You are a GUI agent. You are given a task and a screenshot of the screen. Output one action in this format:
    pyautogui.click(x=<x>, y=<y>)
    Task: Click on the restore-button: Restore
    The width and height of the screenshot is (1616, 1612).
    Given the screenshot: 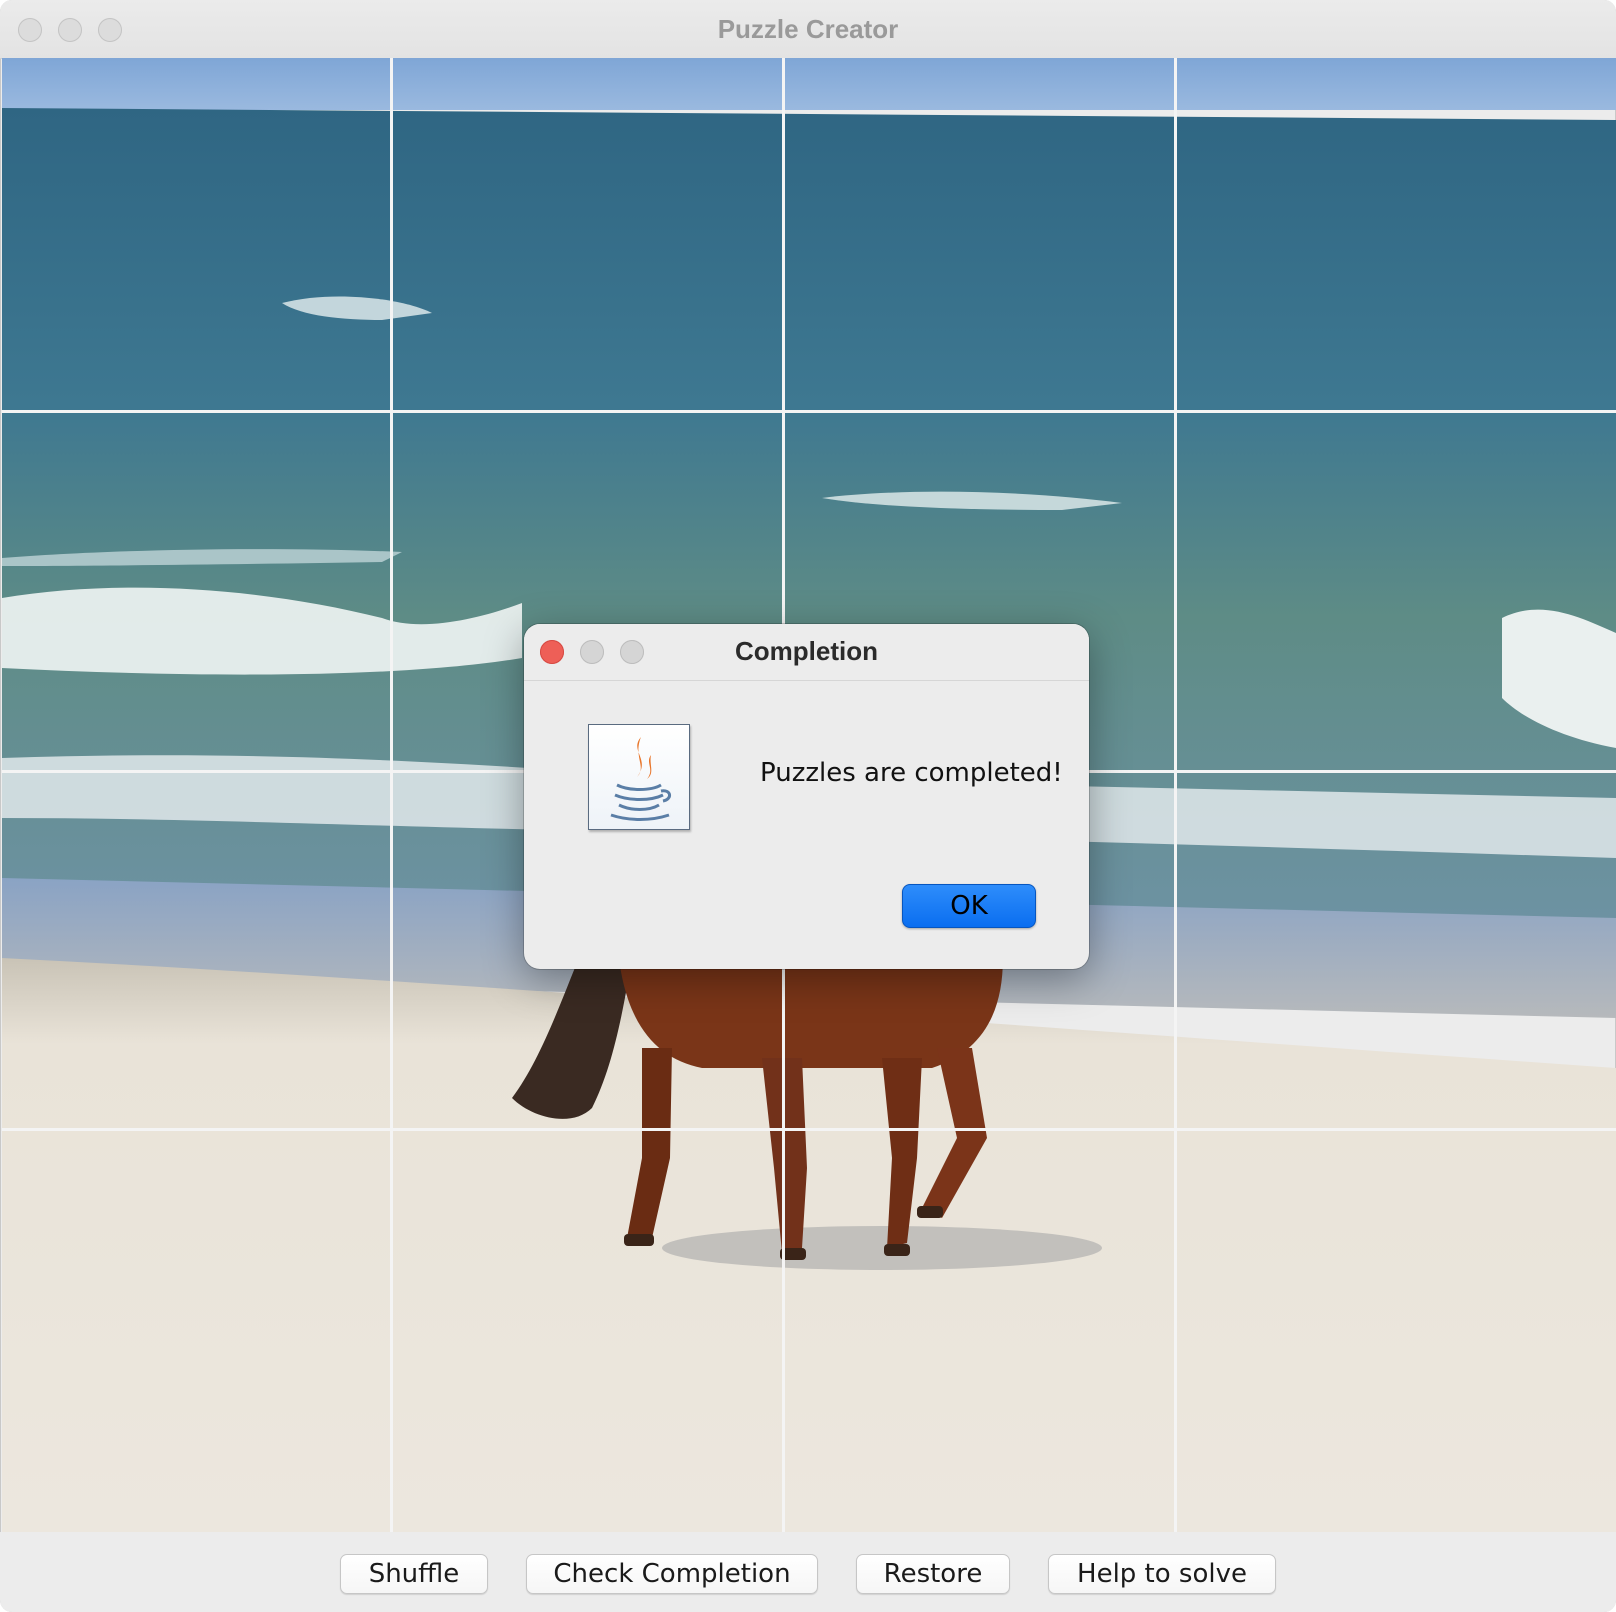 What is the action you would take?
    pyautogui.click(x=933, y=1574)
    